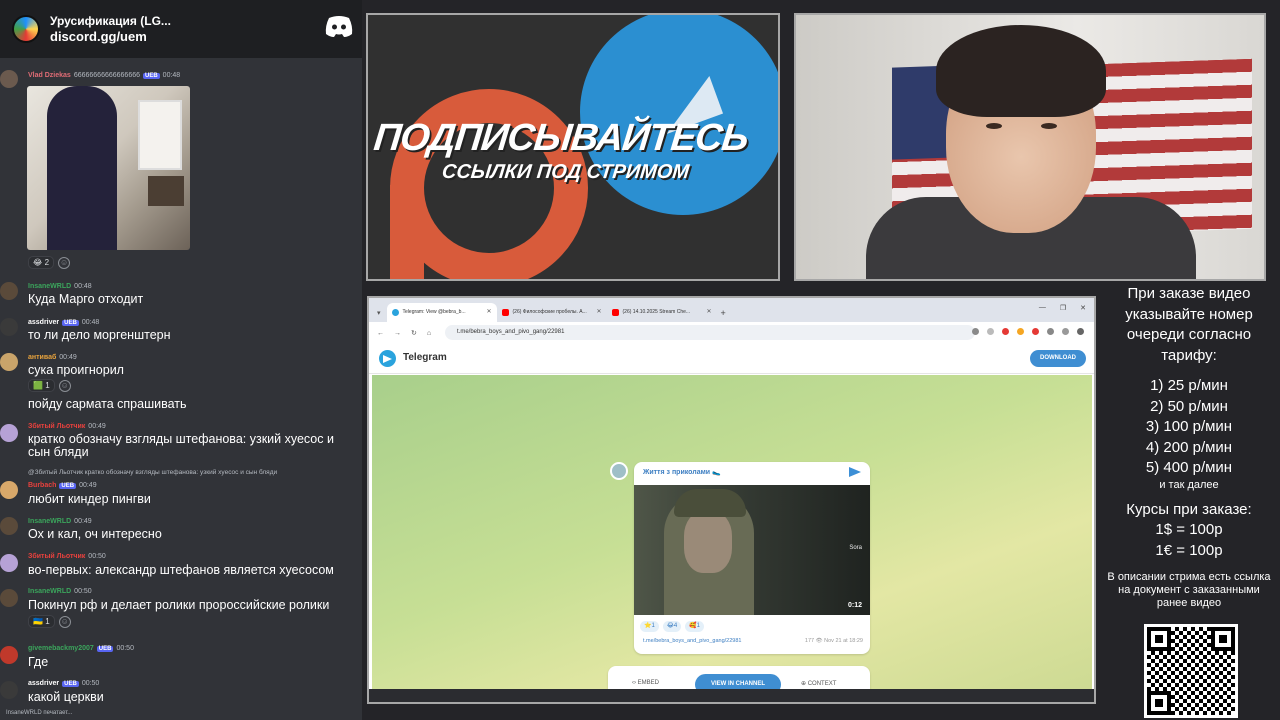 The width and height of the screenshot is (1280, 720). Describe the element at coordinates (42, 357) in the screenshot. I see `message-author: антиваб` at that location.